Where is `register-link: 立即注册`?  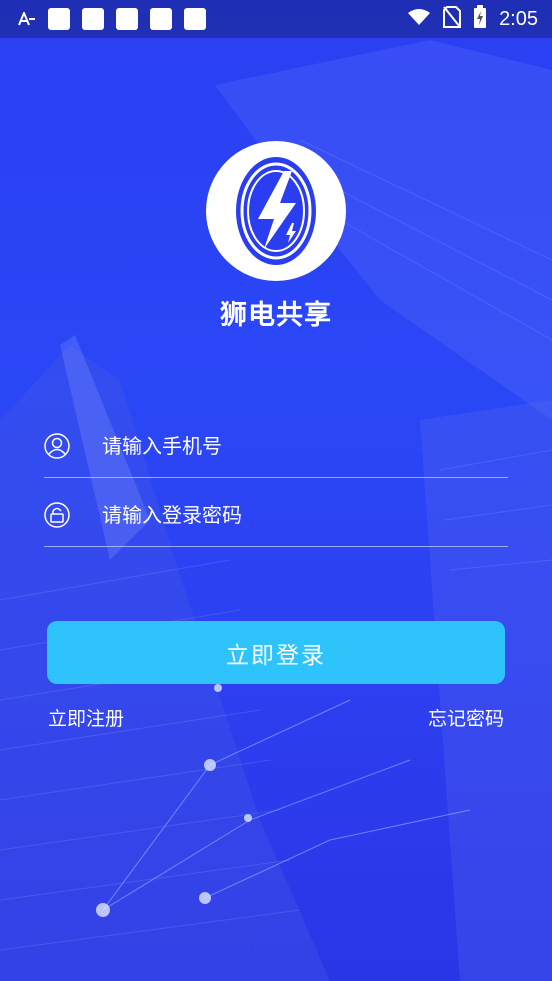 register-link: 立即注册 is located at coordinates (86, 717).